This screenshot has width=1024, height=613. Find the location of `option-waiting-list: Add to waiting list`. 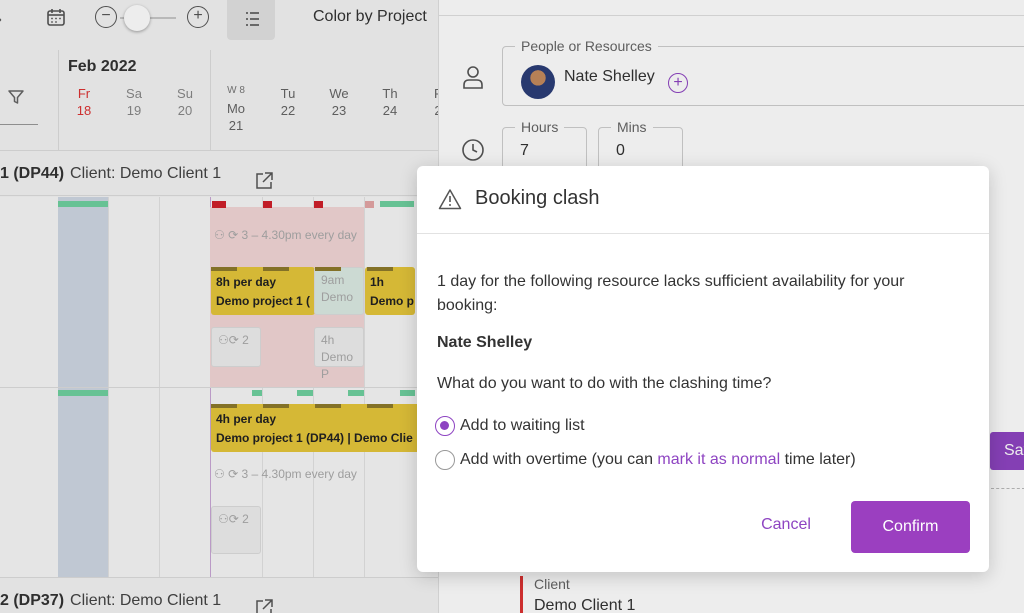

option-waiting-list: Add to waiting list is located at coordinates (510, 426).